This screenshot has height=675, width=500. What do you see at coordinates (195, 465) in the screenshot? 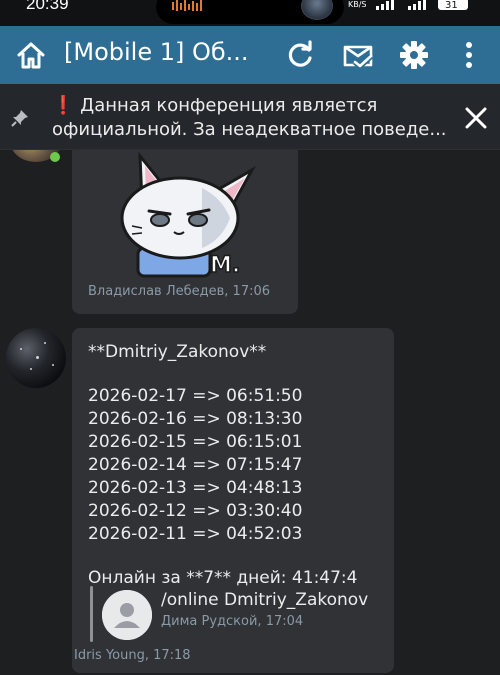
I see `message-line: 2026-02-14 => 07:15:47` at bounding box center [195, 465].